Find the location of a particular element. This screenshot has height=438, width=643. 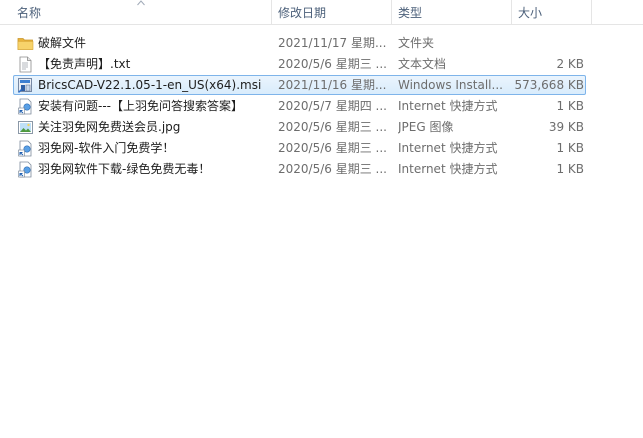

file-name: 羽免网-软件入门免费学！ is located at coordinates (106, 148).